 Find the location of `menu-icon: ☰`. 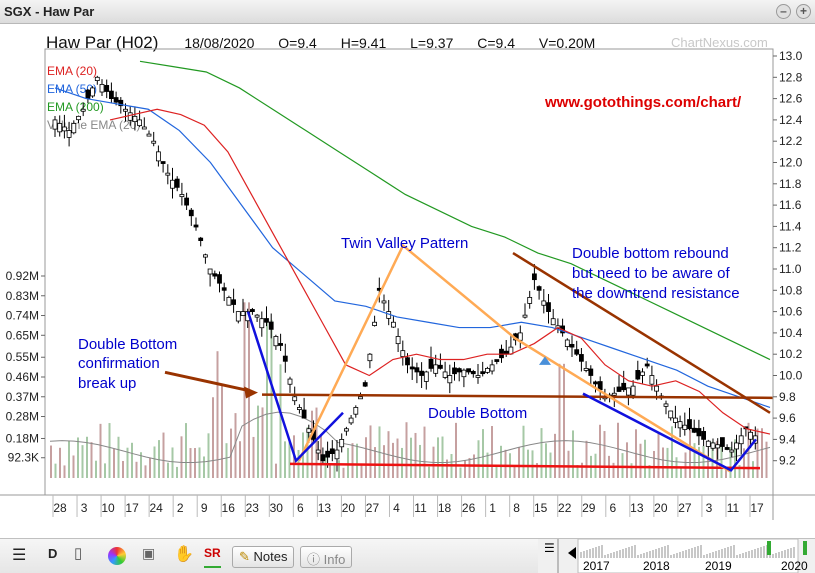

menu-icon: ☰ is located at coordinates (19, 556).